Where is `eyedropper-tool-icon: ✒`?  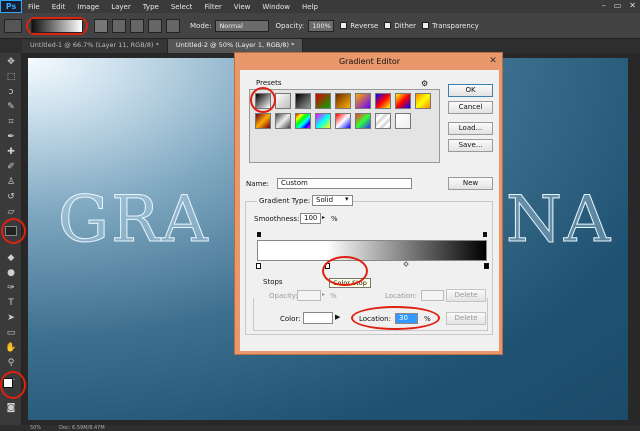 eyedropper-tool-icon: ✒ is located at coordinates (11, 137).